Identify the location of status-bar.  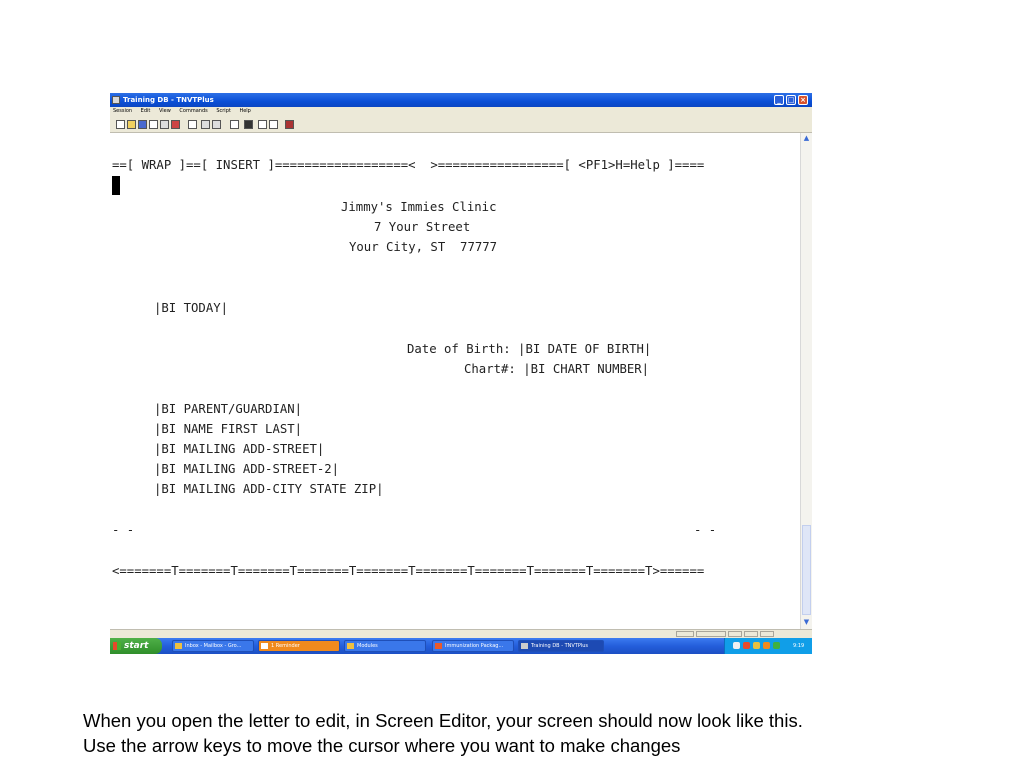
(461, 633).